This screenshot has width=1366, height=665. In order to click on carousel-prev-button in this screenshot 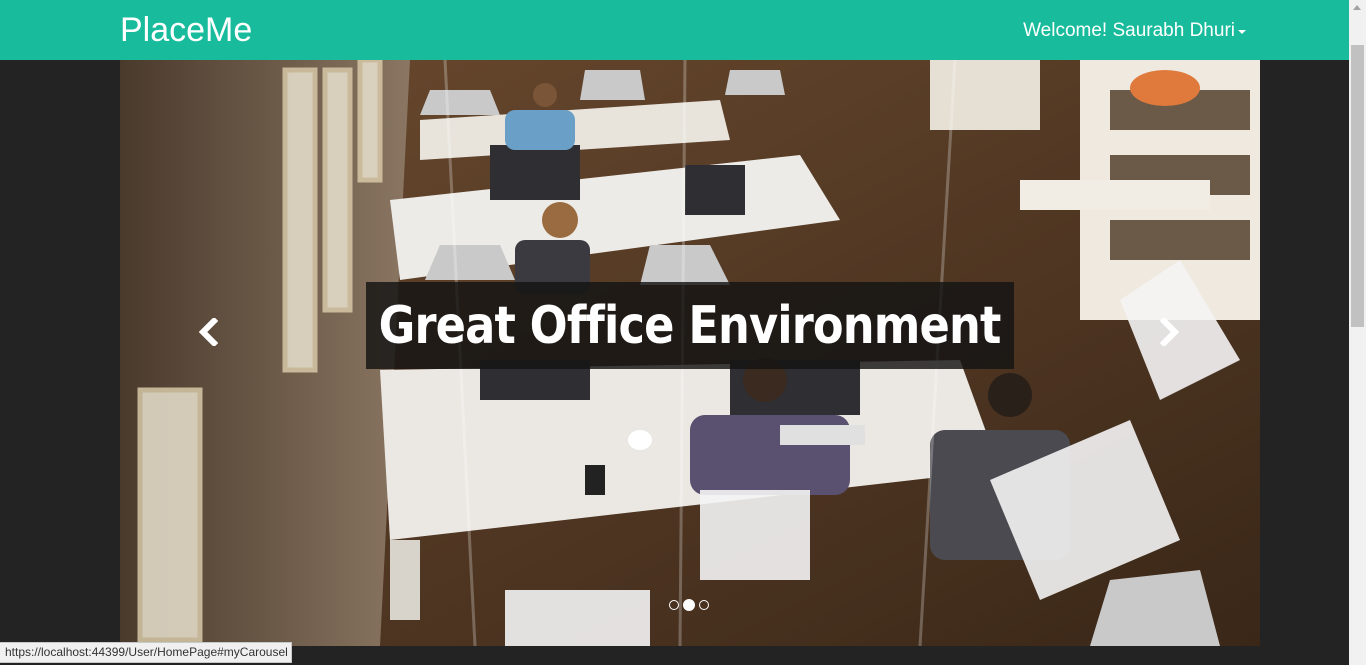, I will do `click(208, 332)`.